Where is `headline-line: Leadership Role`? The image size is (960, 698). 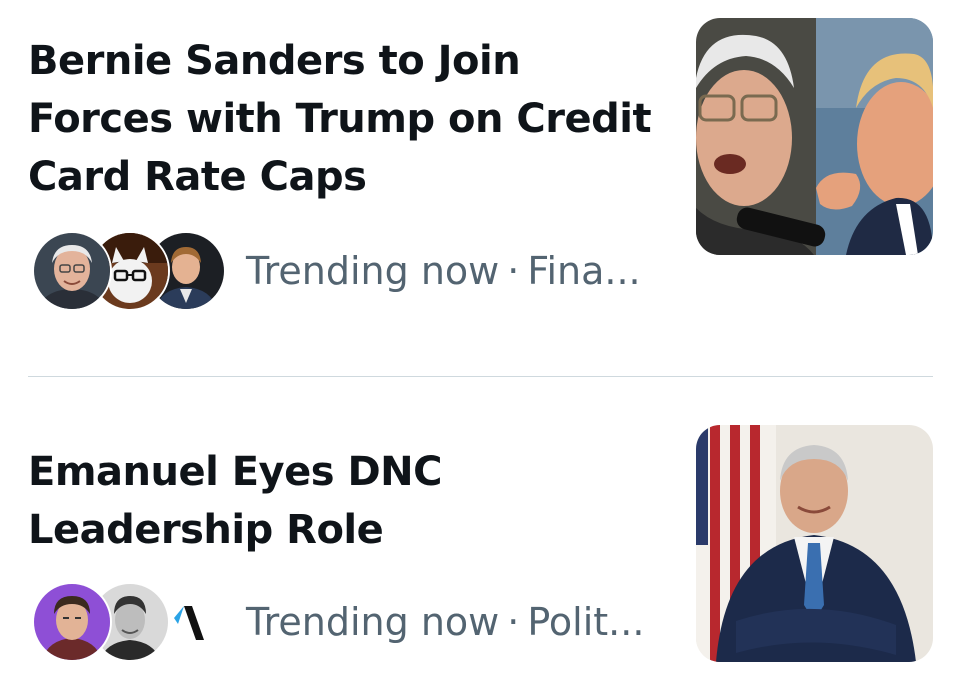 headline-line: Leadership Role is located at coordinates (206, 530).